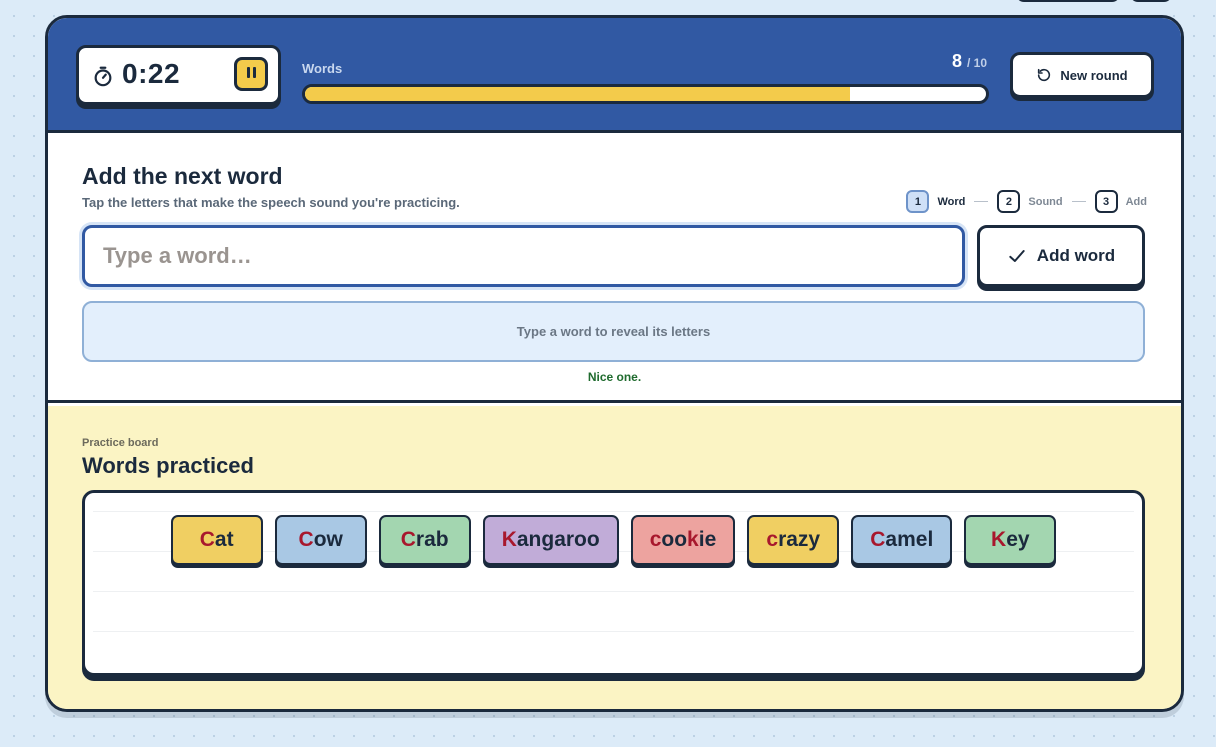 This screenshot has height=747, width=1216. What do you see at coordinates (577, 94) in the screenshot?
I see `progress-fill` at bounding box center [577, 94].